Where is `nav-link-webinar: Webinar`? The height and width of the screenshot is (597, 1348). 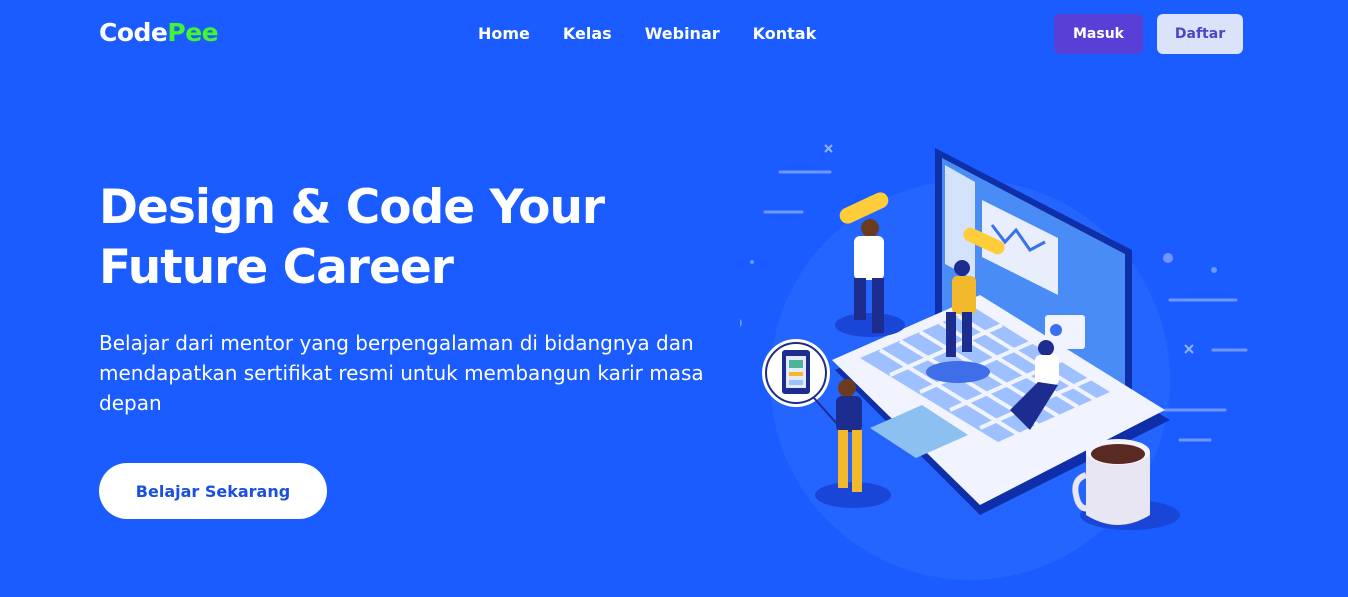 nav-link-webinar: Webinar is located at coordinates (682, 33).